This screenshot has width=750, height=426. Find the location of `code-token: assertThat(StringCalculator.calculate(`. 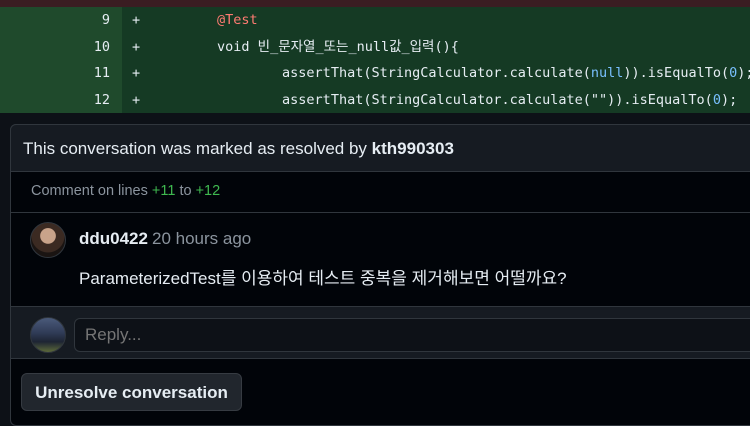

code-token: assertThat(StringCalculator.calculate( is located at coordinates (436, 73).